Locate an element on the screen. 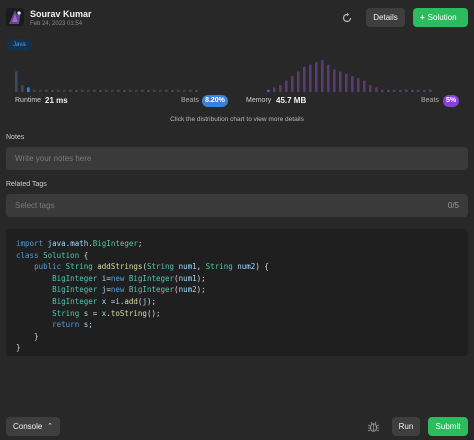 The height and width of the screenshot is (440, 474). debug-icon is located at coordinates (373, 426).